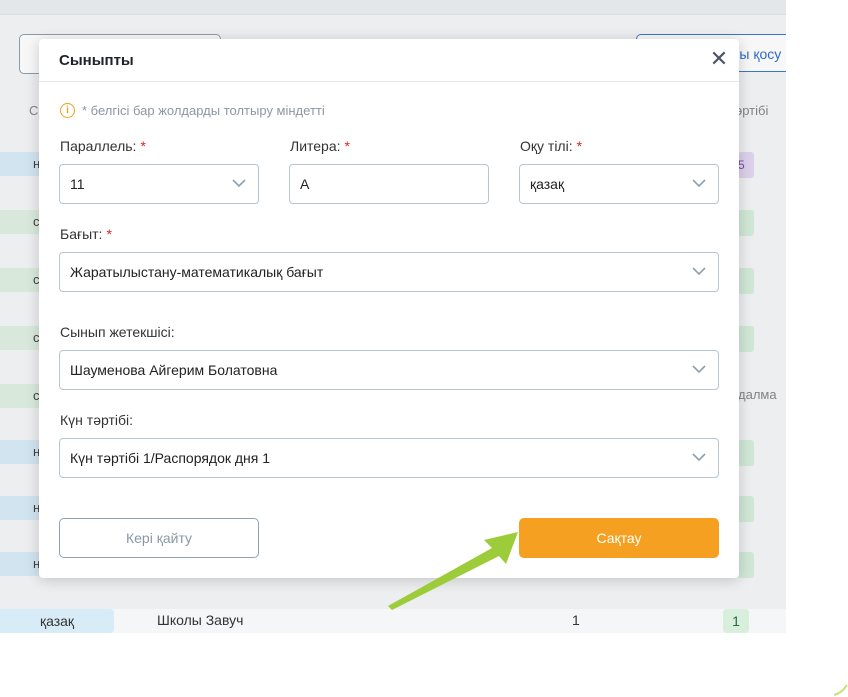 The height and width of the screenshot is (697, 848). I want to click on teacher-label-text: Сынып жетекшісі:, so click(117, 332).